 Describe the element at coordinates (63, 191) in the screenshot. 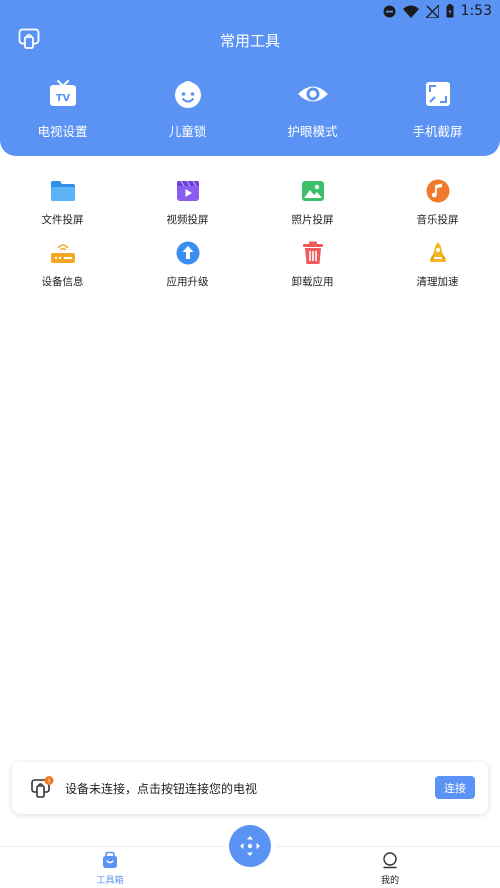

I see `folder-icon` at that location.